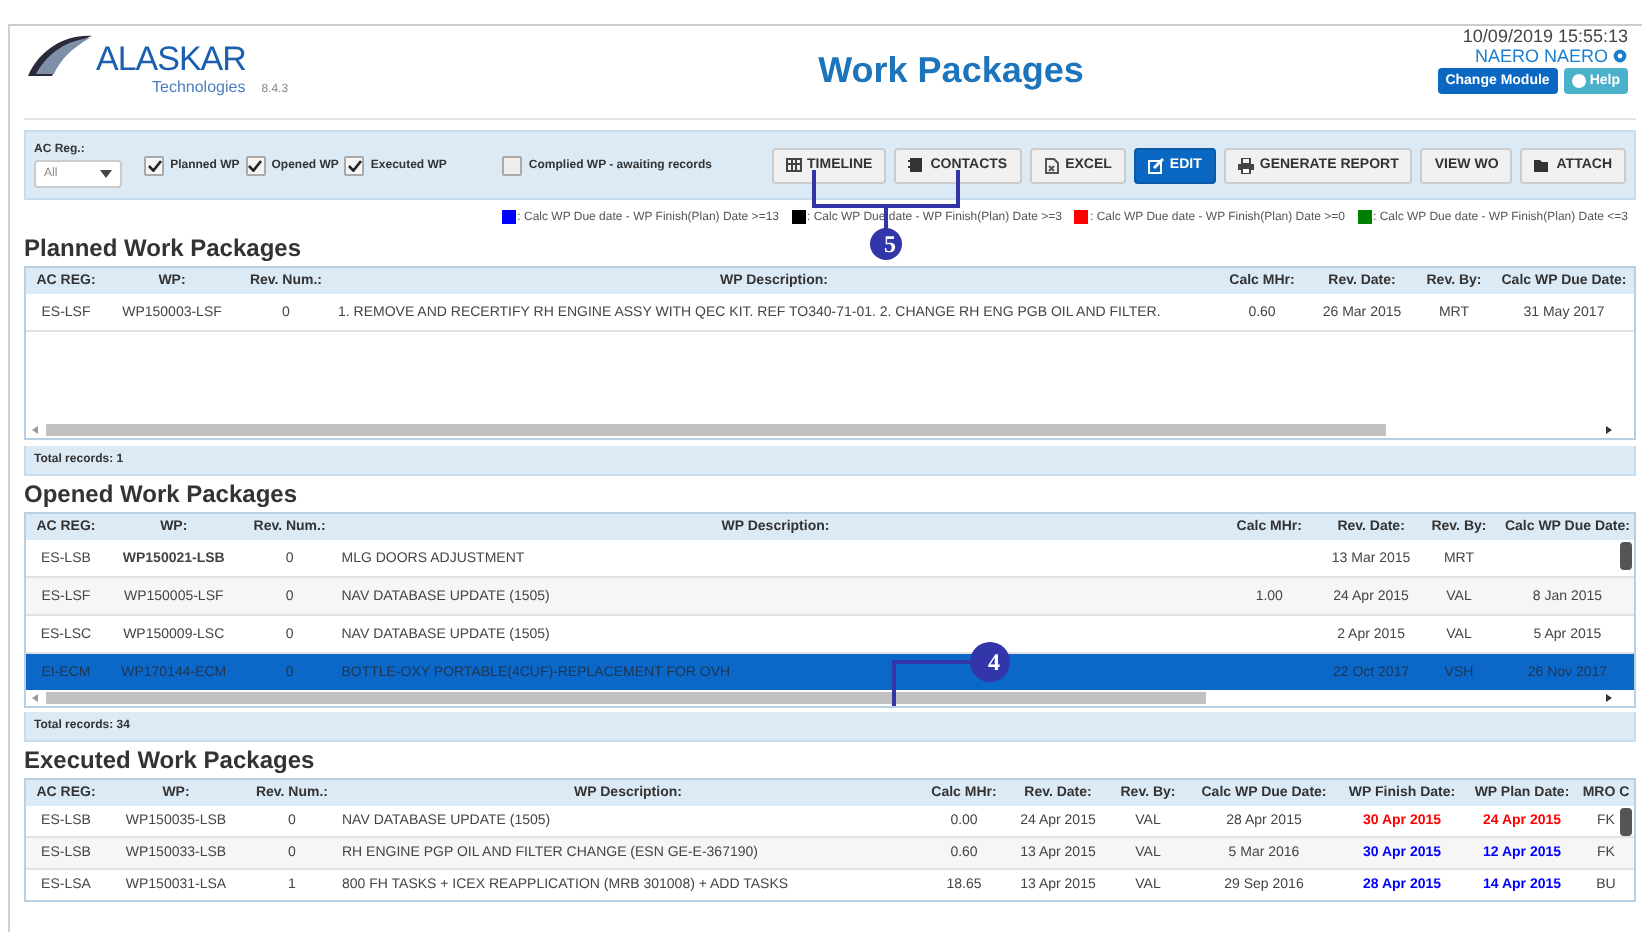  What do you see at coordinates (1545, 36) in the screenshot?
I see `datetime-label: 10/09/2019 15:55:13` at bounding box center [1545, 36].